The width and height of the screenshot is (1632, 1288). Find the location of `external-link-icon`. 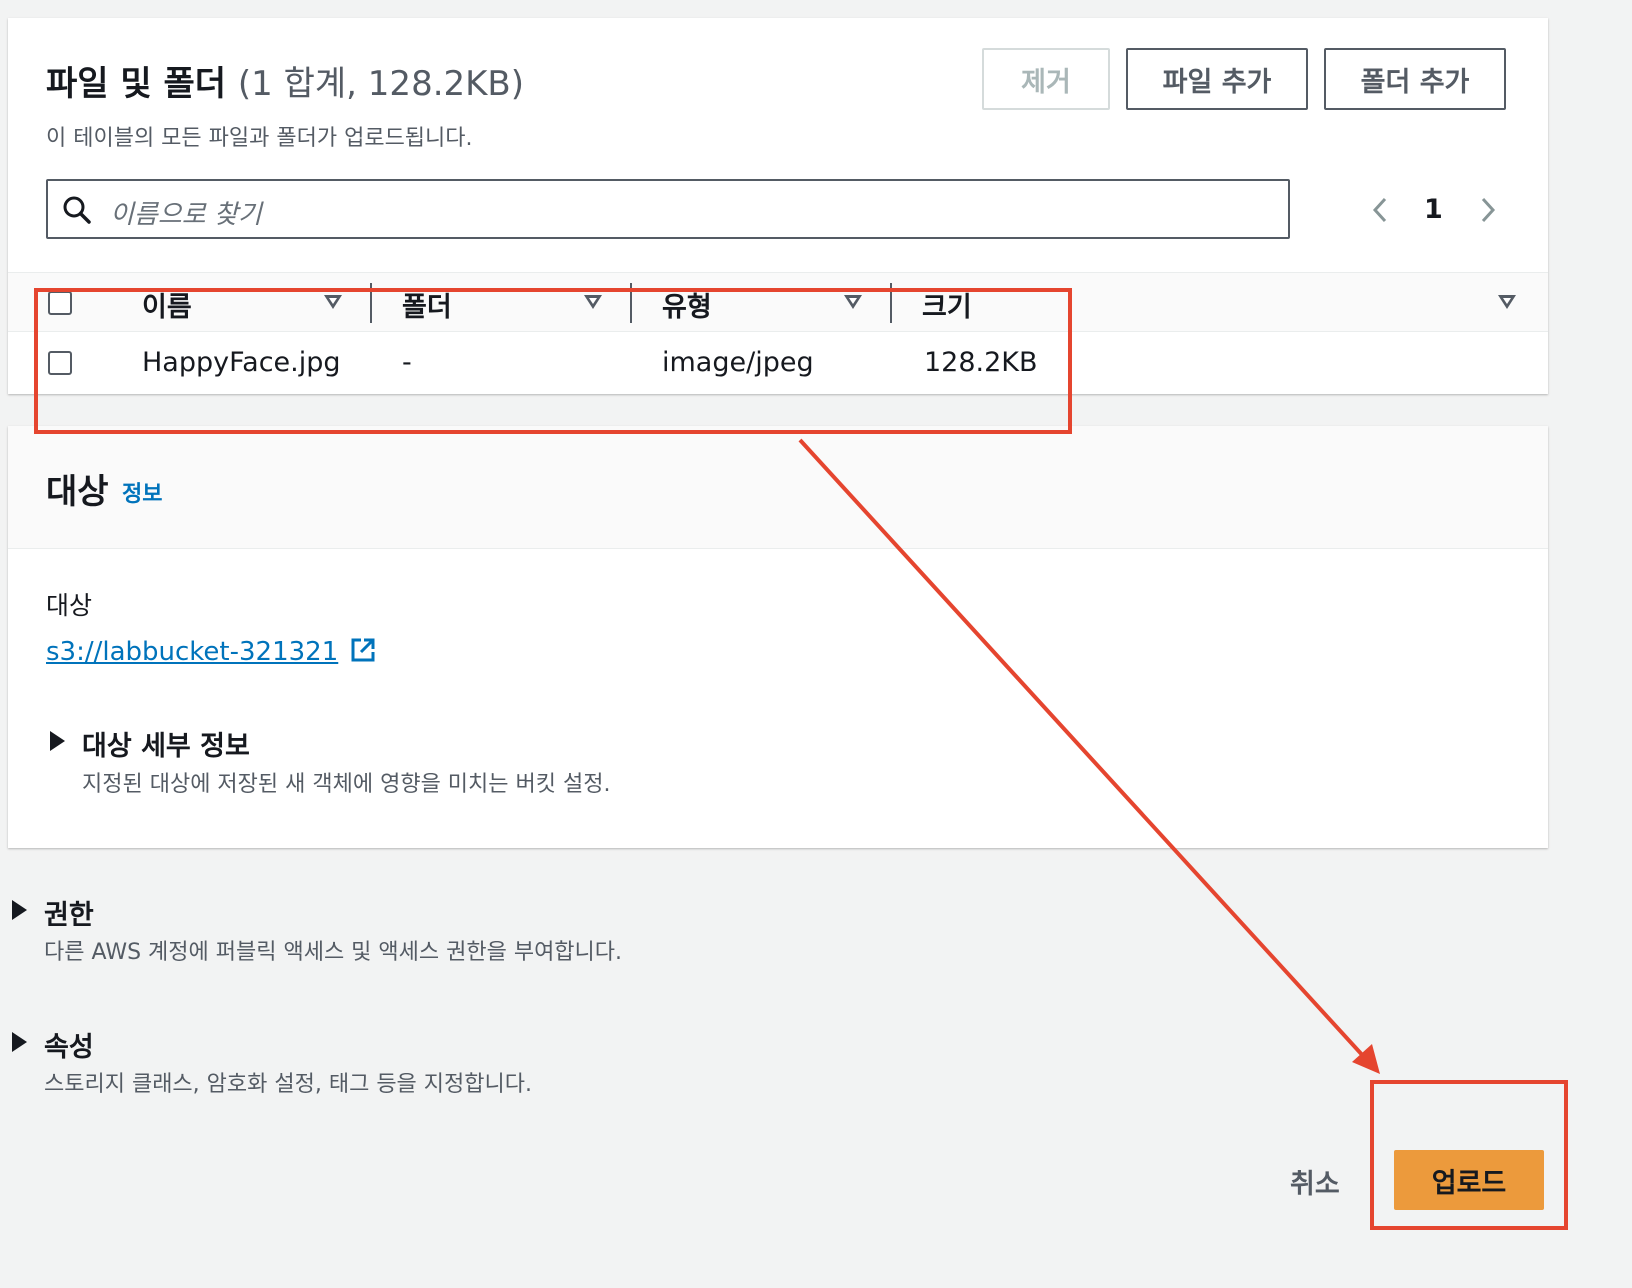

external-link-icon is located at coordinates (363, 650).